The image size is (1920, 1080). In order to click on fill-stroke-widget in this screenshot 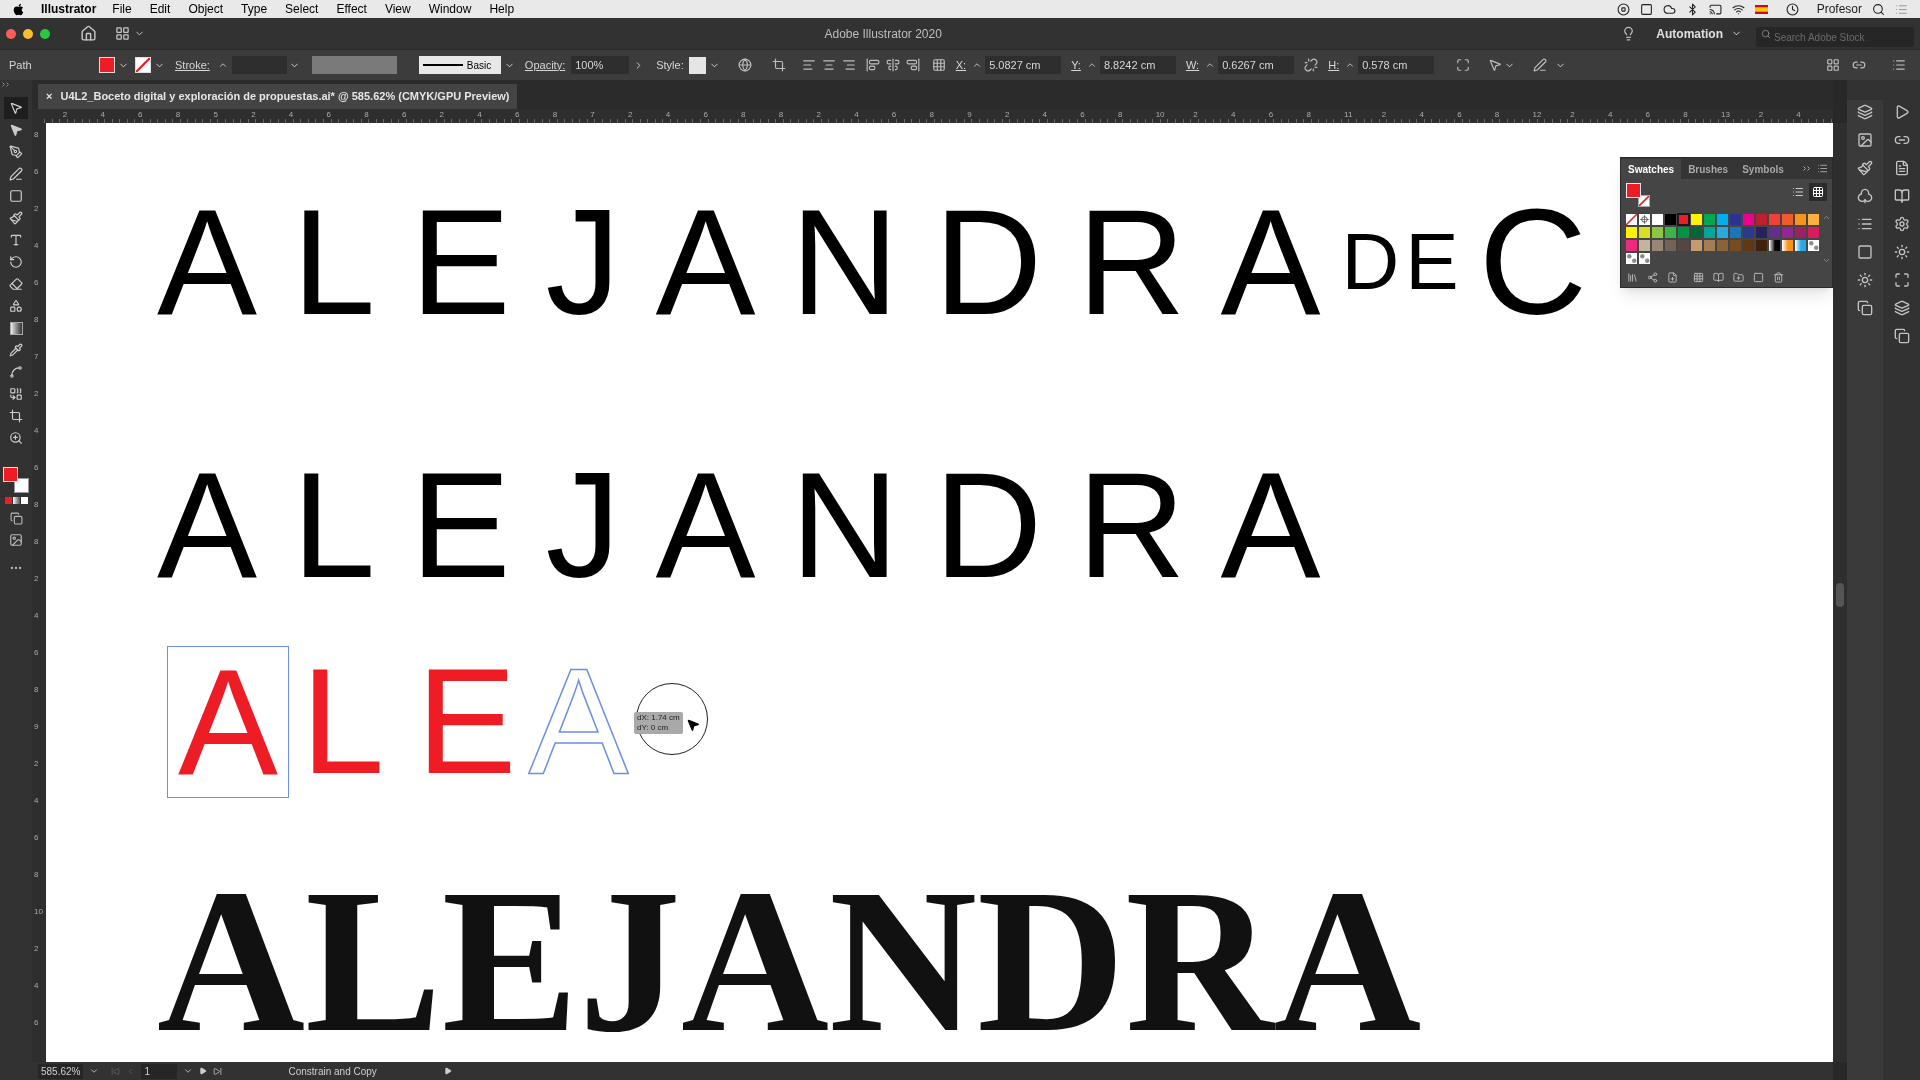, I will do `click(16, 480)`.